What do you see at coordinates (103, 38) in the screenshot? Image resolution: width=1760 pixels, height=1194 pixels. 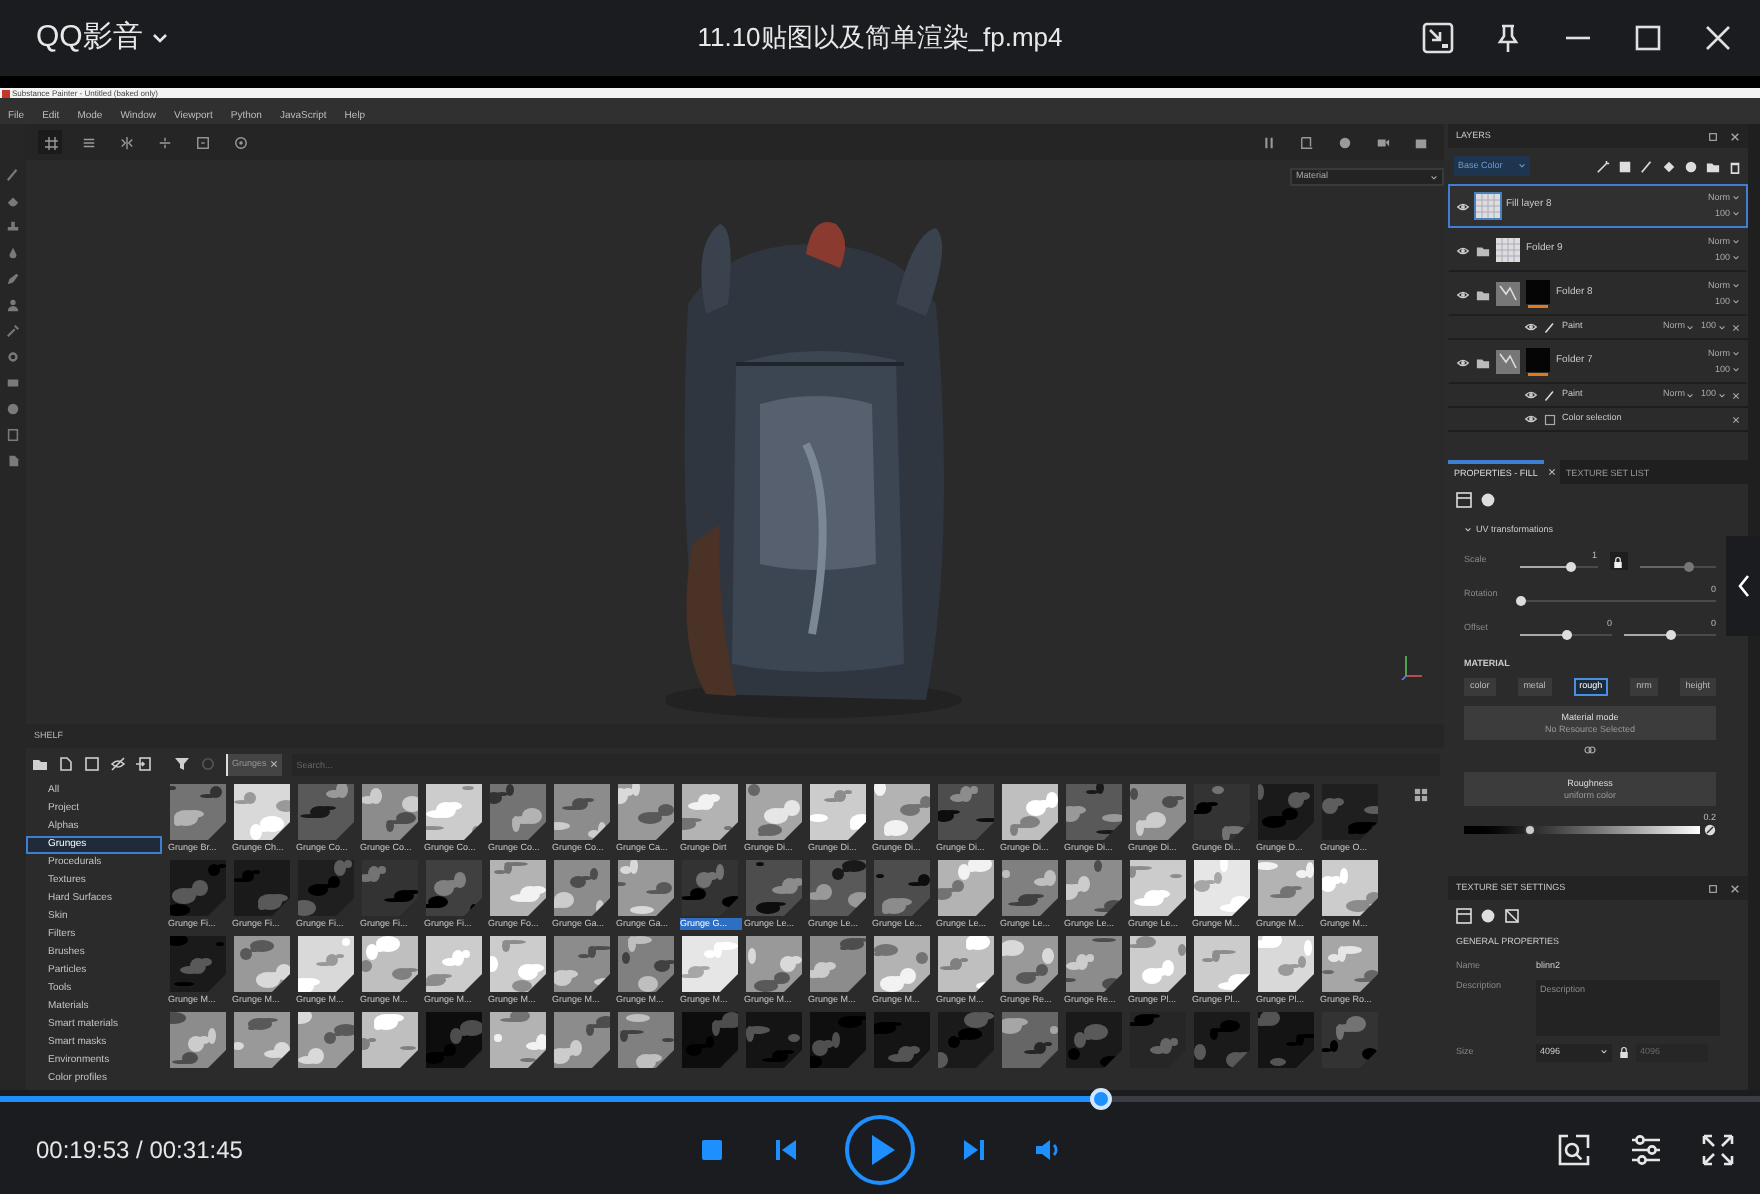 I see `app-menu-button: QQ影音` at bounding box center [103, 38].